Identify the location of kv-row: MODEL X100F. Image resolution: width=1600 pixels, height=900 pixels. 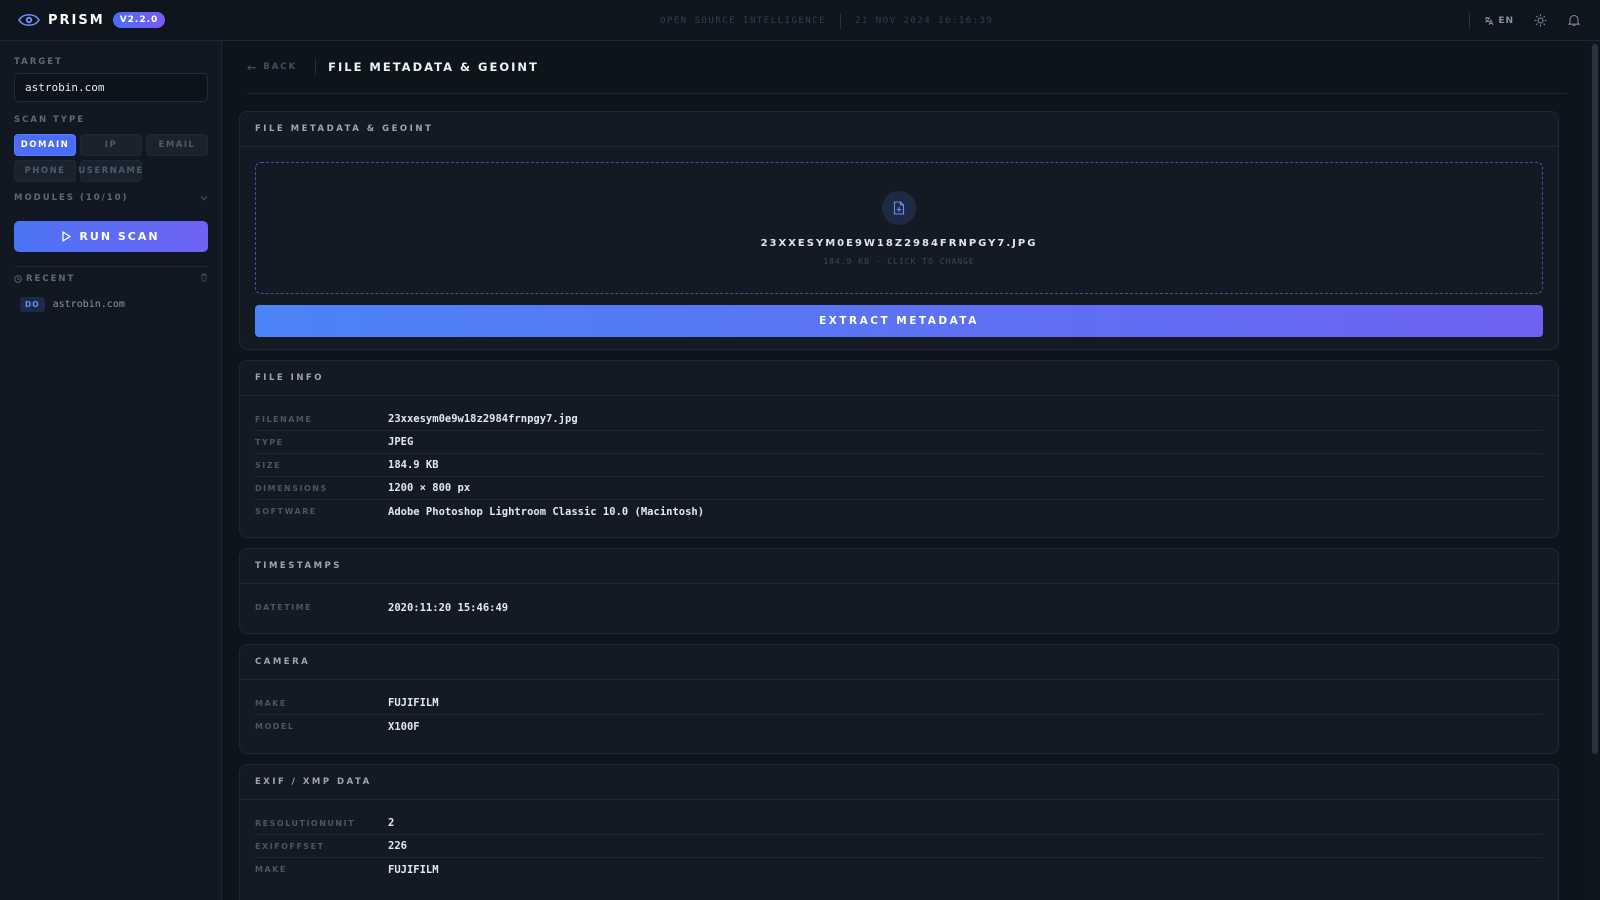
(899, 726).